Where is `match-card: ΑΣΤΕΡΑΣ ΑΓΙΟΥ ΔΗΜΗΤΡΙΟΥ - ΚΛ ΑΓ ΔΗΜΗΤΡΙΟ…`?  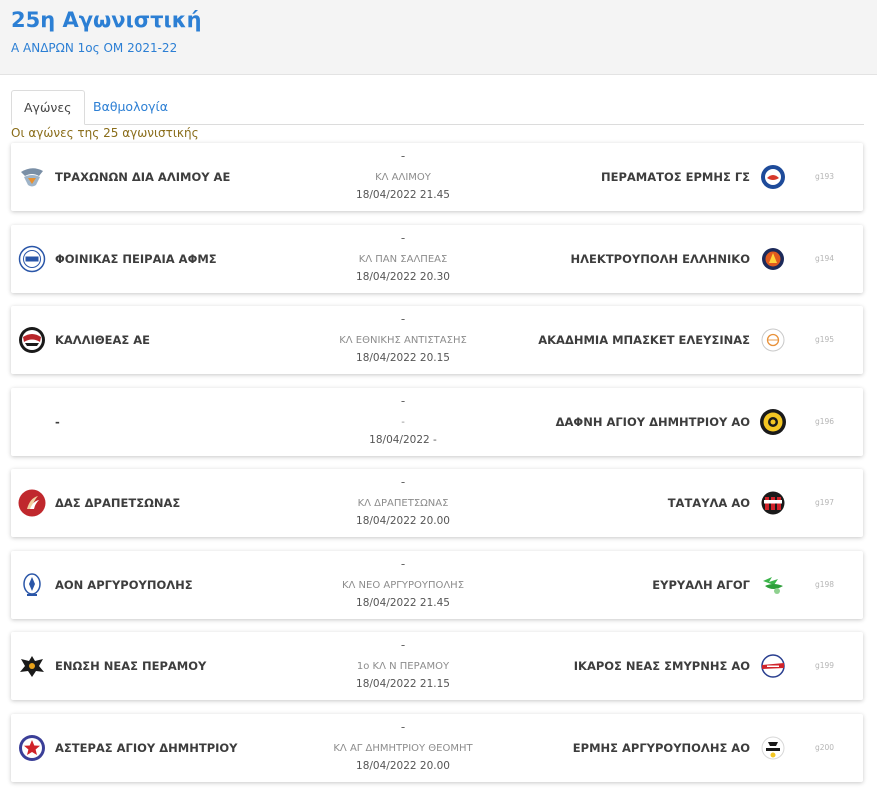 match-card: ΑΣΤΕΡΑΣ ΑΓΙΟΥ ΔΗΜΗΤΡΙΟΥ - ΚΛ ΑΓ ΔΗΜΗΤΡΙΟ… is located at coordinates (437, 748).